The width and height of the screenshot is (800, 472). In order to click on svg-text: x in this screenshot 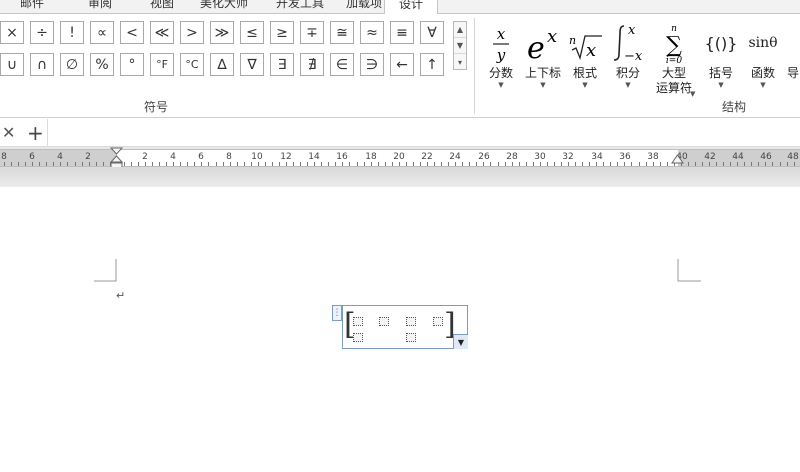, I will do `click(632, 30)`.